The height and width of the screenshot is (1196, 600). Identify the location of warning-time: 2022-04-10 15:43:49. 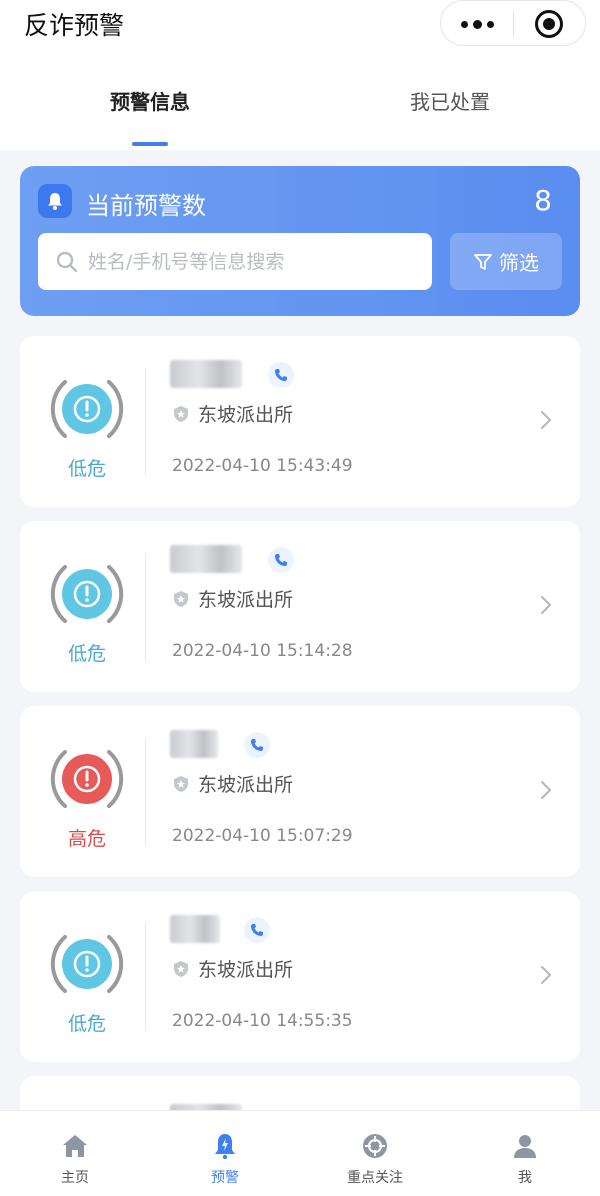
(262, 466).